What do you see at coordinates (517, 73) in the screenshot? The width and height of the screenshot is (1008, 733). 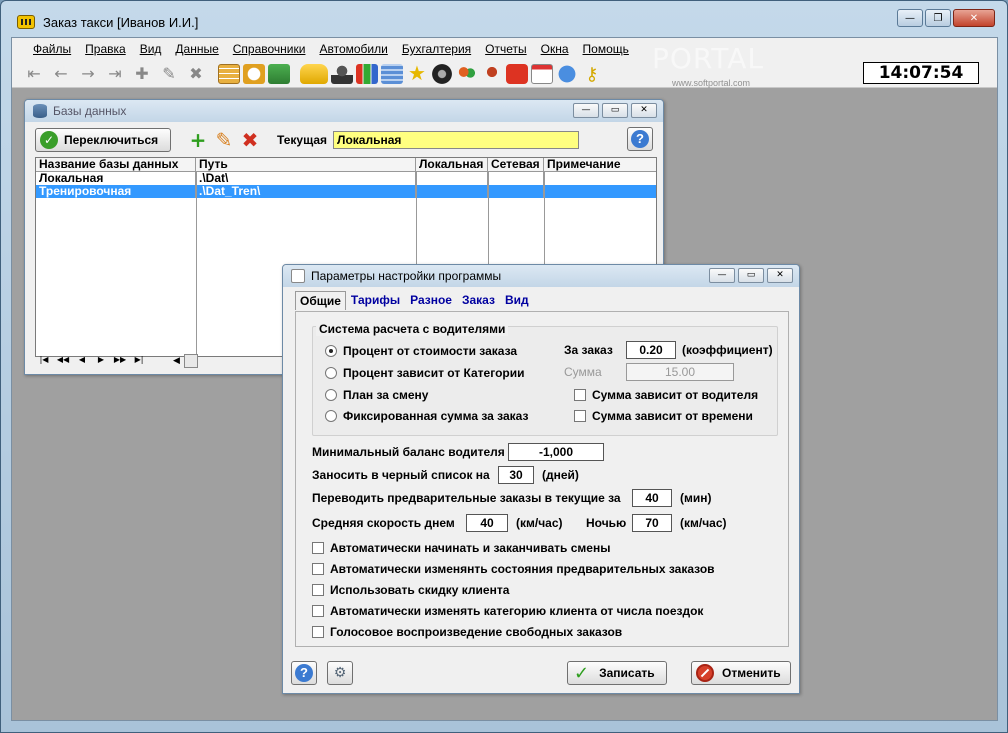 I see `checklist-icon` at bounding box center [517, 73].